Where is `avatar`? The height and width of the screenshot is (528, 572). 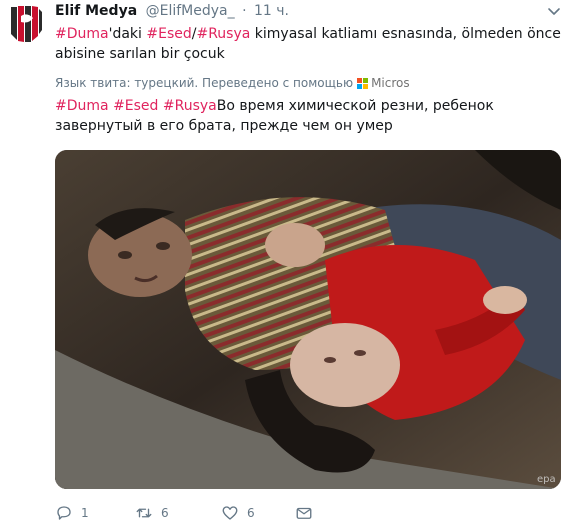 avatar is located at coordinates (25, 24).